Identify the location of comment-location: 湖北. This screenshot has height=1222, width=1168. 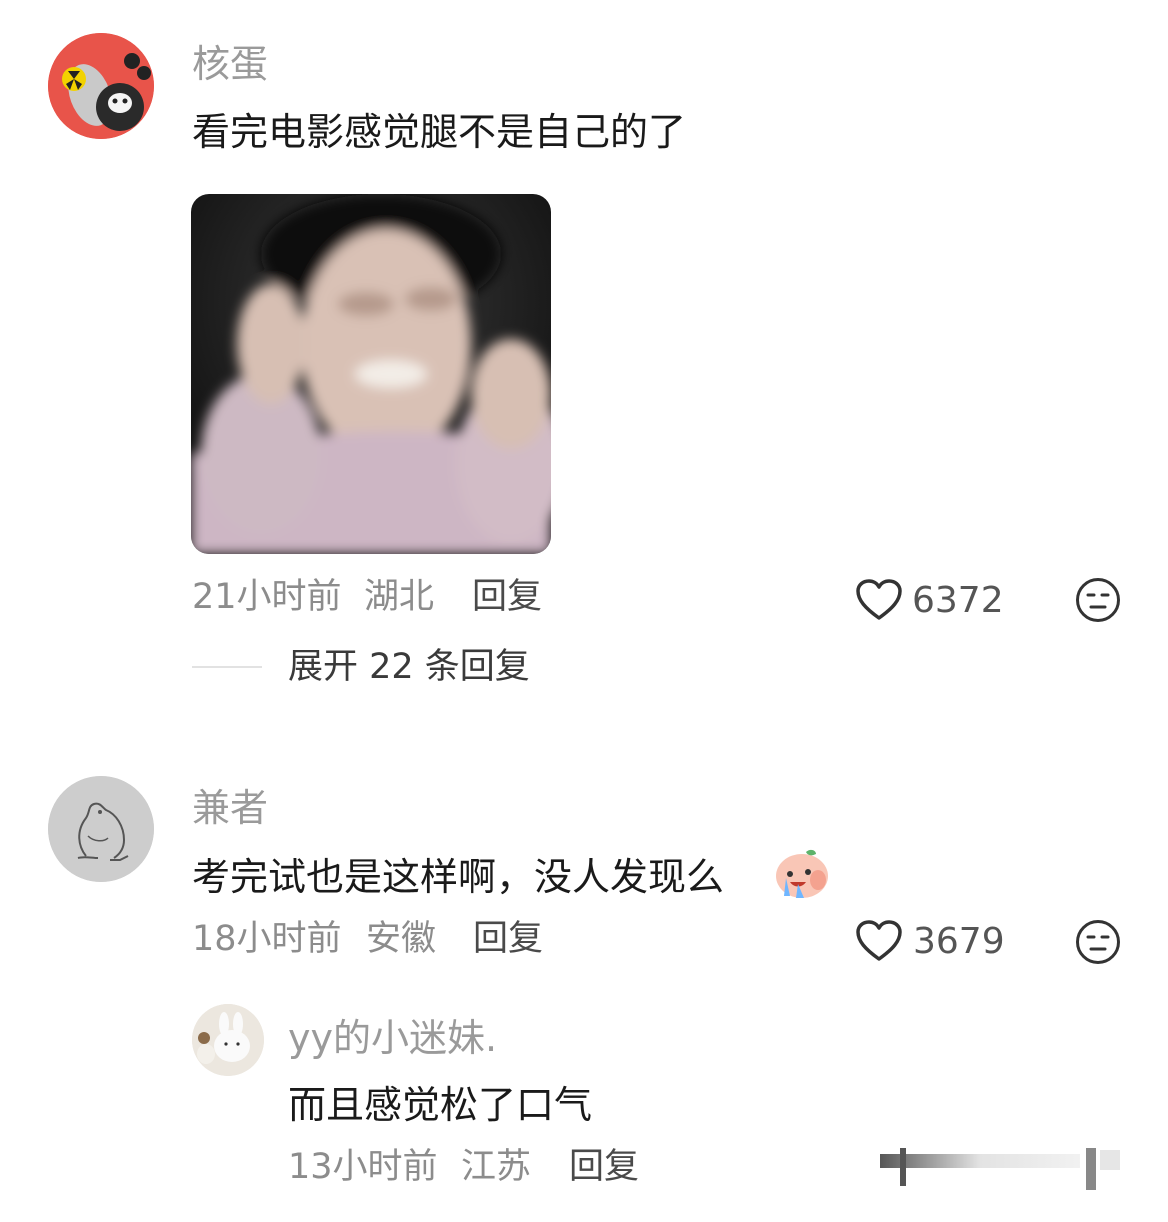
(399, 597).